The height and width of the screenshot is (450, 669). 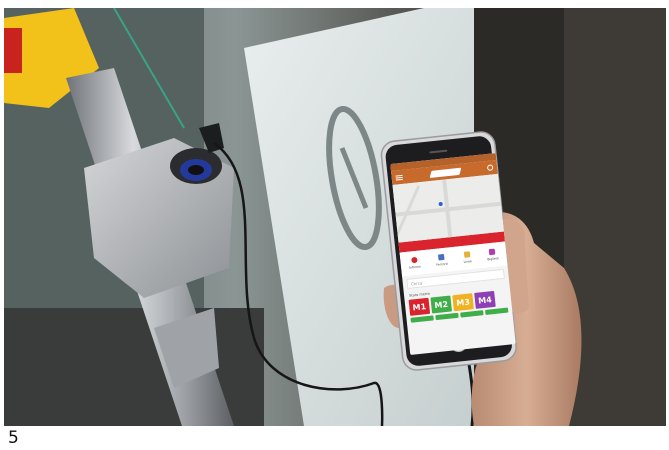 What do you see at coordinates (445, 172) in the screenshot?
I see `app-logo` at bounding box center [445, 172].